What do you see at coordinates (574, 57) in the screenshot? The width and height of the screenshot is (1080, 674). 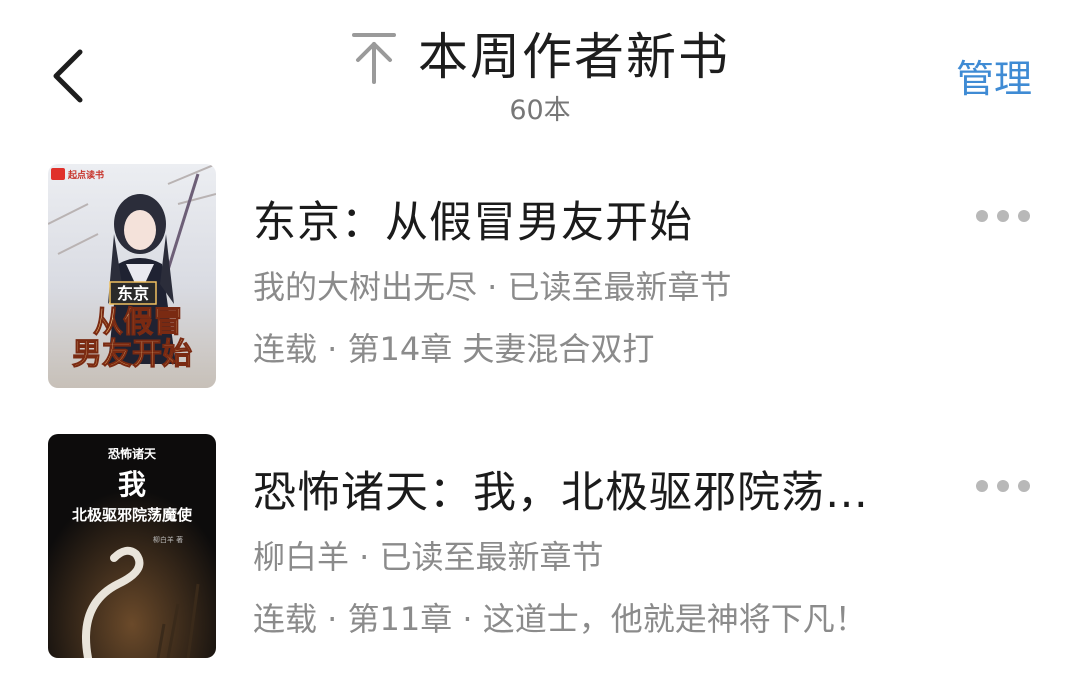 I see `page-title: 本周作者新书` at bounding box center [574, 57].